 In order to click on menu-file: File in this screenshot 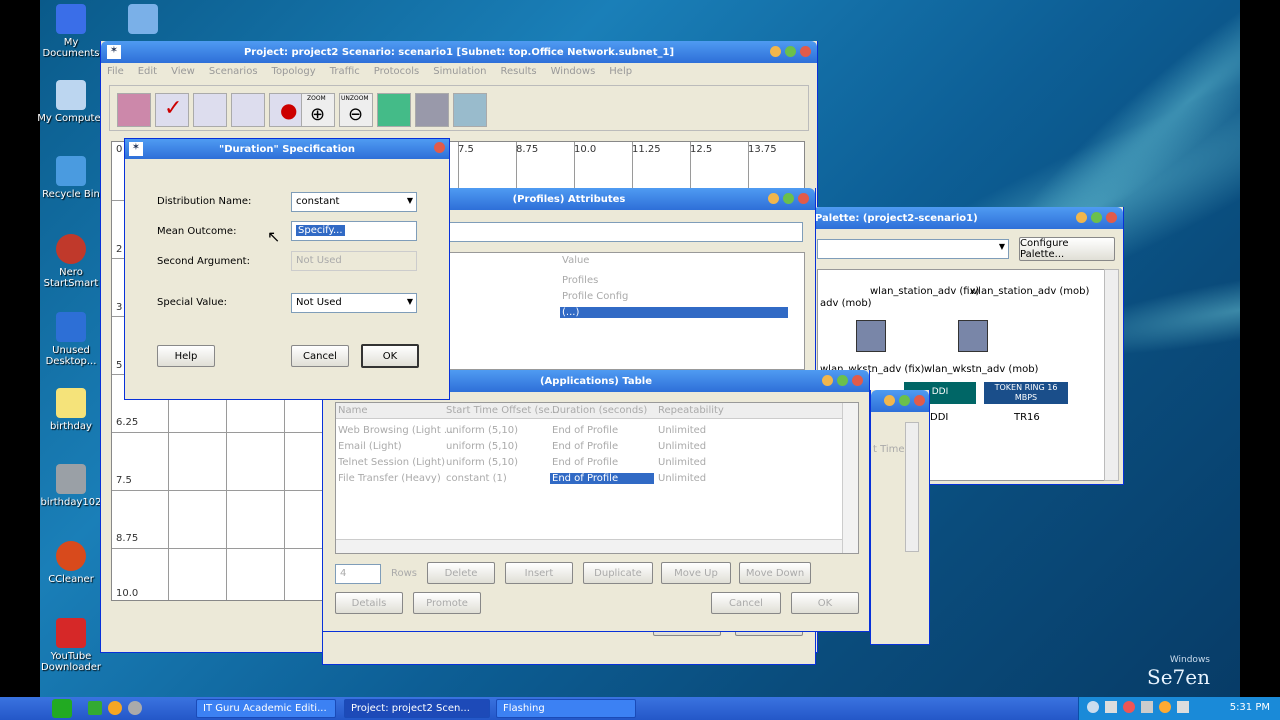, I will do `click(115, 71)`.